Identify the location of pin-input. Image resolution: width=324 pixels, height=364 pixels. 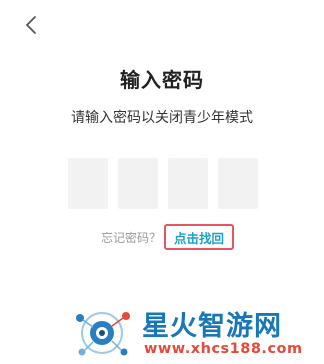
(163, 183).